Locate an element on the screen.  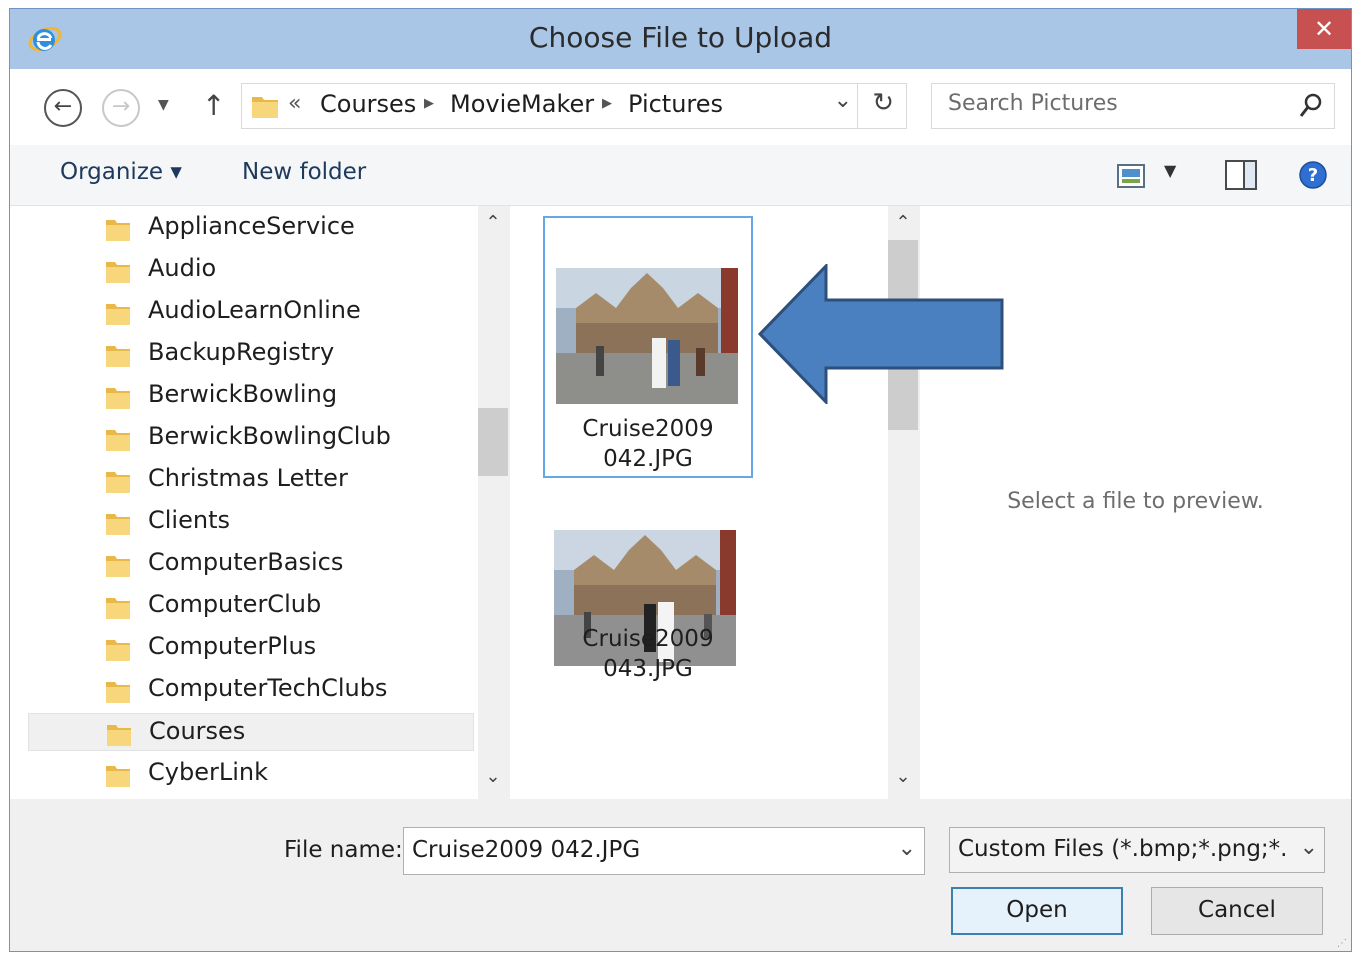
cancel-button: Cancel is located at coordinates (1237, 911).